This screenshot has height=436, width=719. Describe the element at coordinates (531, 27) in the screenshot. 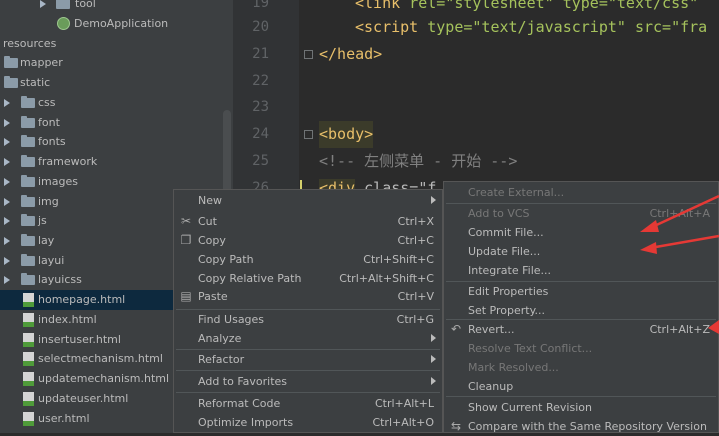

I see `code-line: <script type="text/javascript" src="fra` at that location.